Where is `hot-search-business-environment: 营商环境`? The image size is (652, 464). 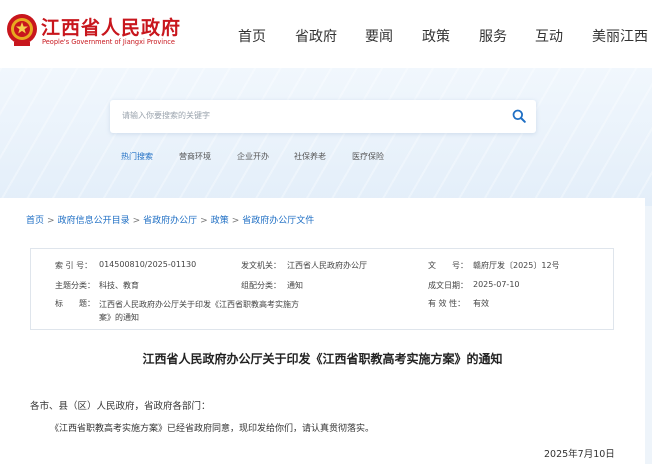
hot-search-business-environment: 营商环境 is located at coordinates (195, 156).